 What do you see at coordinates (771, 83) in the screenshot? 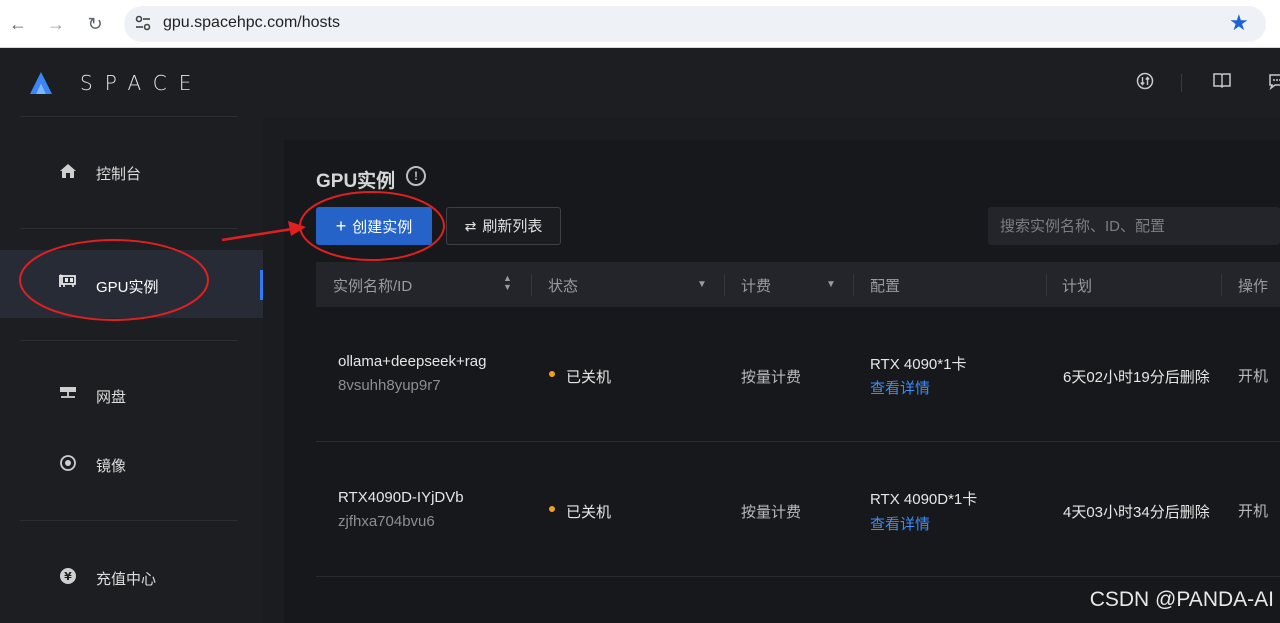
I see `top-header` at bounding box center [771, 83].